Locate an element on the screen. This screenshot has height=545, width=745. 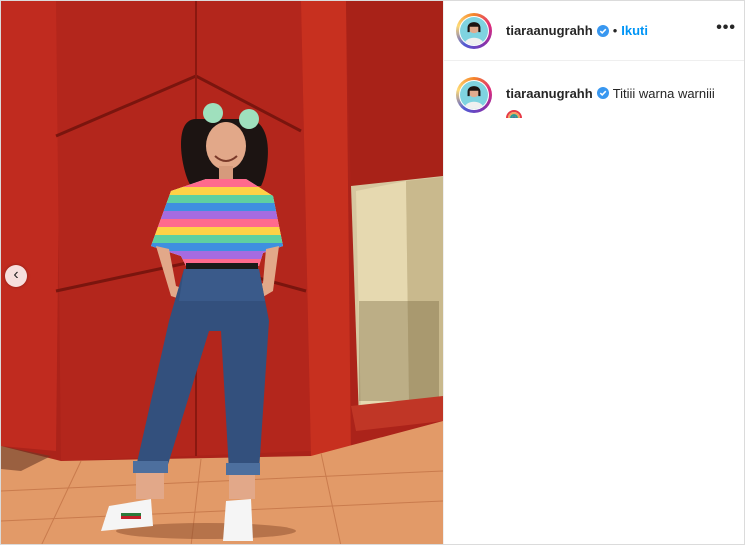
caption-avatar is located at coordinates (474, 95).